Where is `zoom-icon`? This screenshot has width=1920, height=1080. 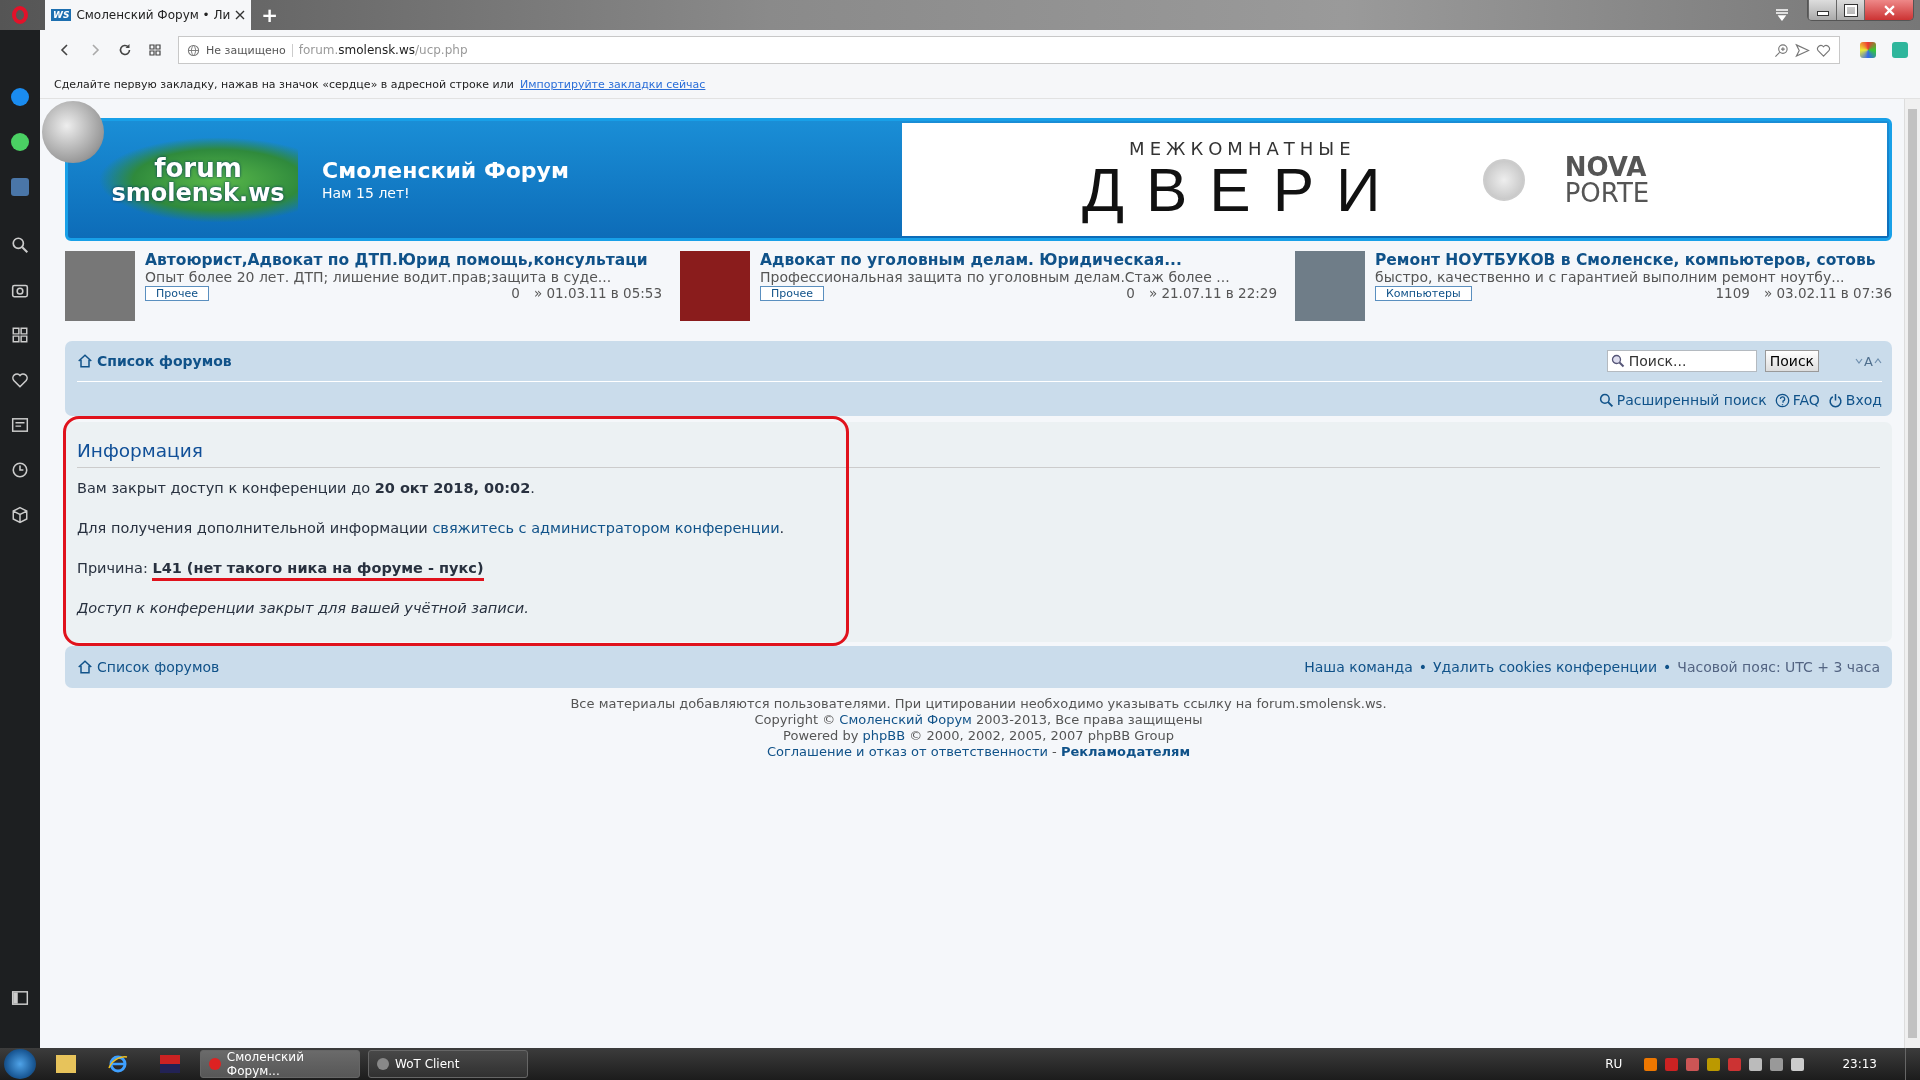 zoom-icon is located at coordinates (1781, 50).